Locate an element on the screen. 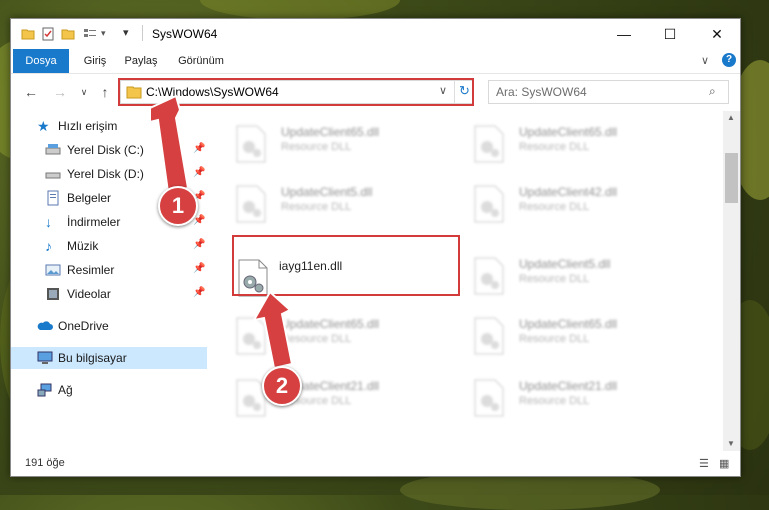 This screenshot has height=510, width=769. view-options-icon is located at coordinates (90, 34).